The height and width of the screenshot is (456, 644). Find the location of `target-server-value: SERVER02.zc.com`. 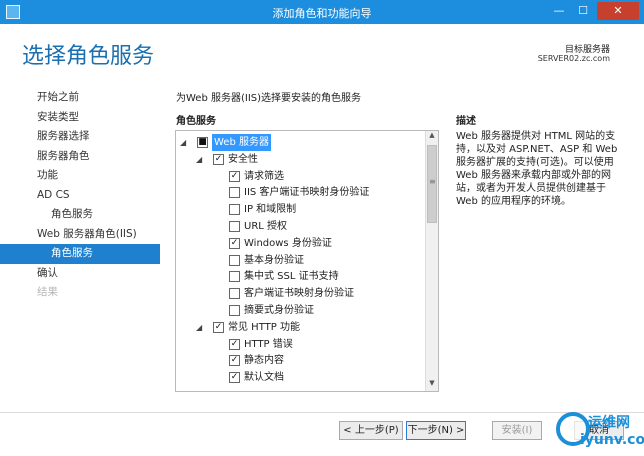

target-server-value: SERVER02.zc.com is located at coordinates (573, 58).